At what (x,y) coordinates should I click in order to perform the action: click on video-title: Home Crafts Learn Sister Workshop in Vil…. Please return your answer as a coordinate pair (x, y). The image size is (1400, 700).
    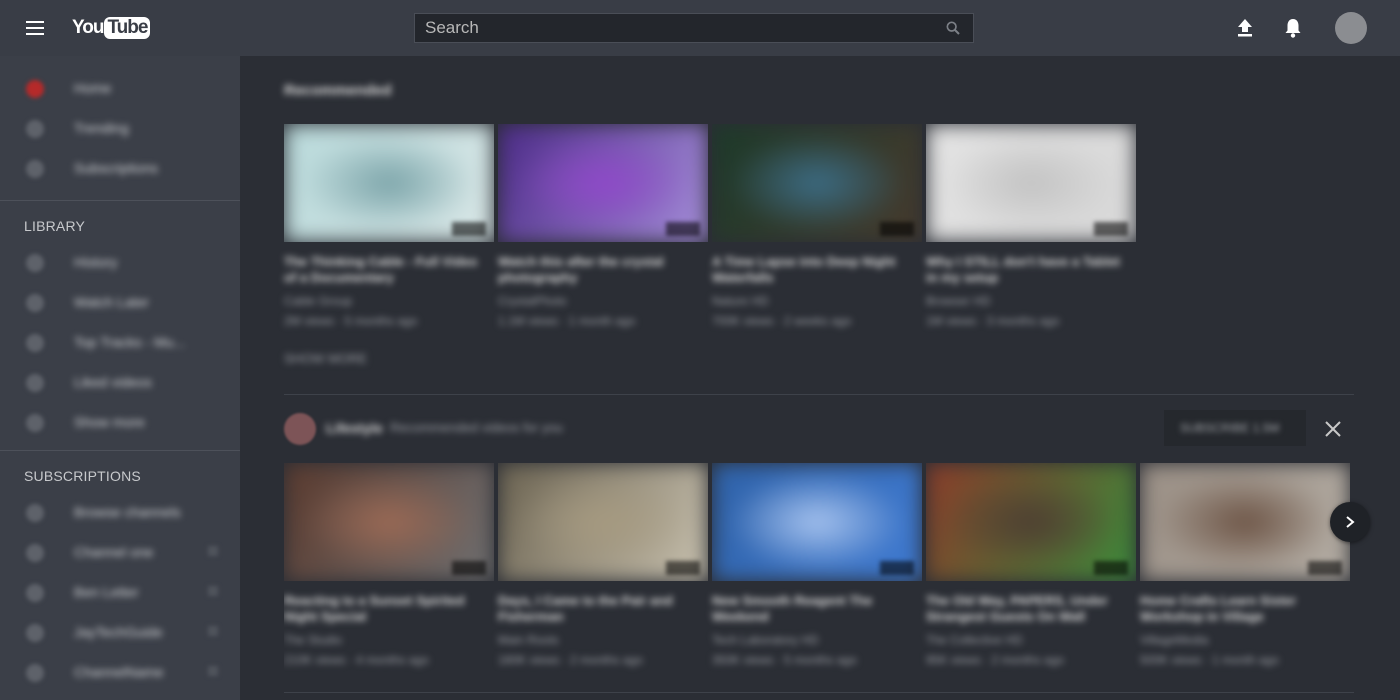
    Looking at the image, I should click on (1240, 609).